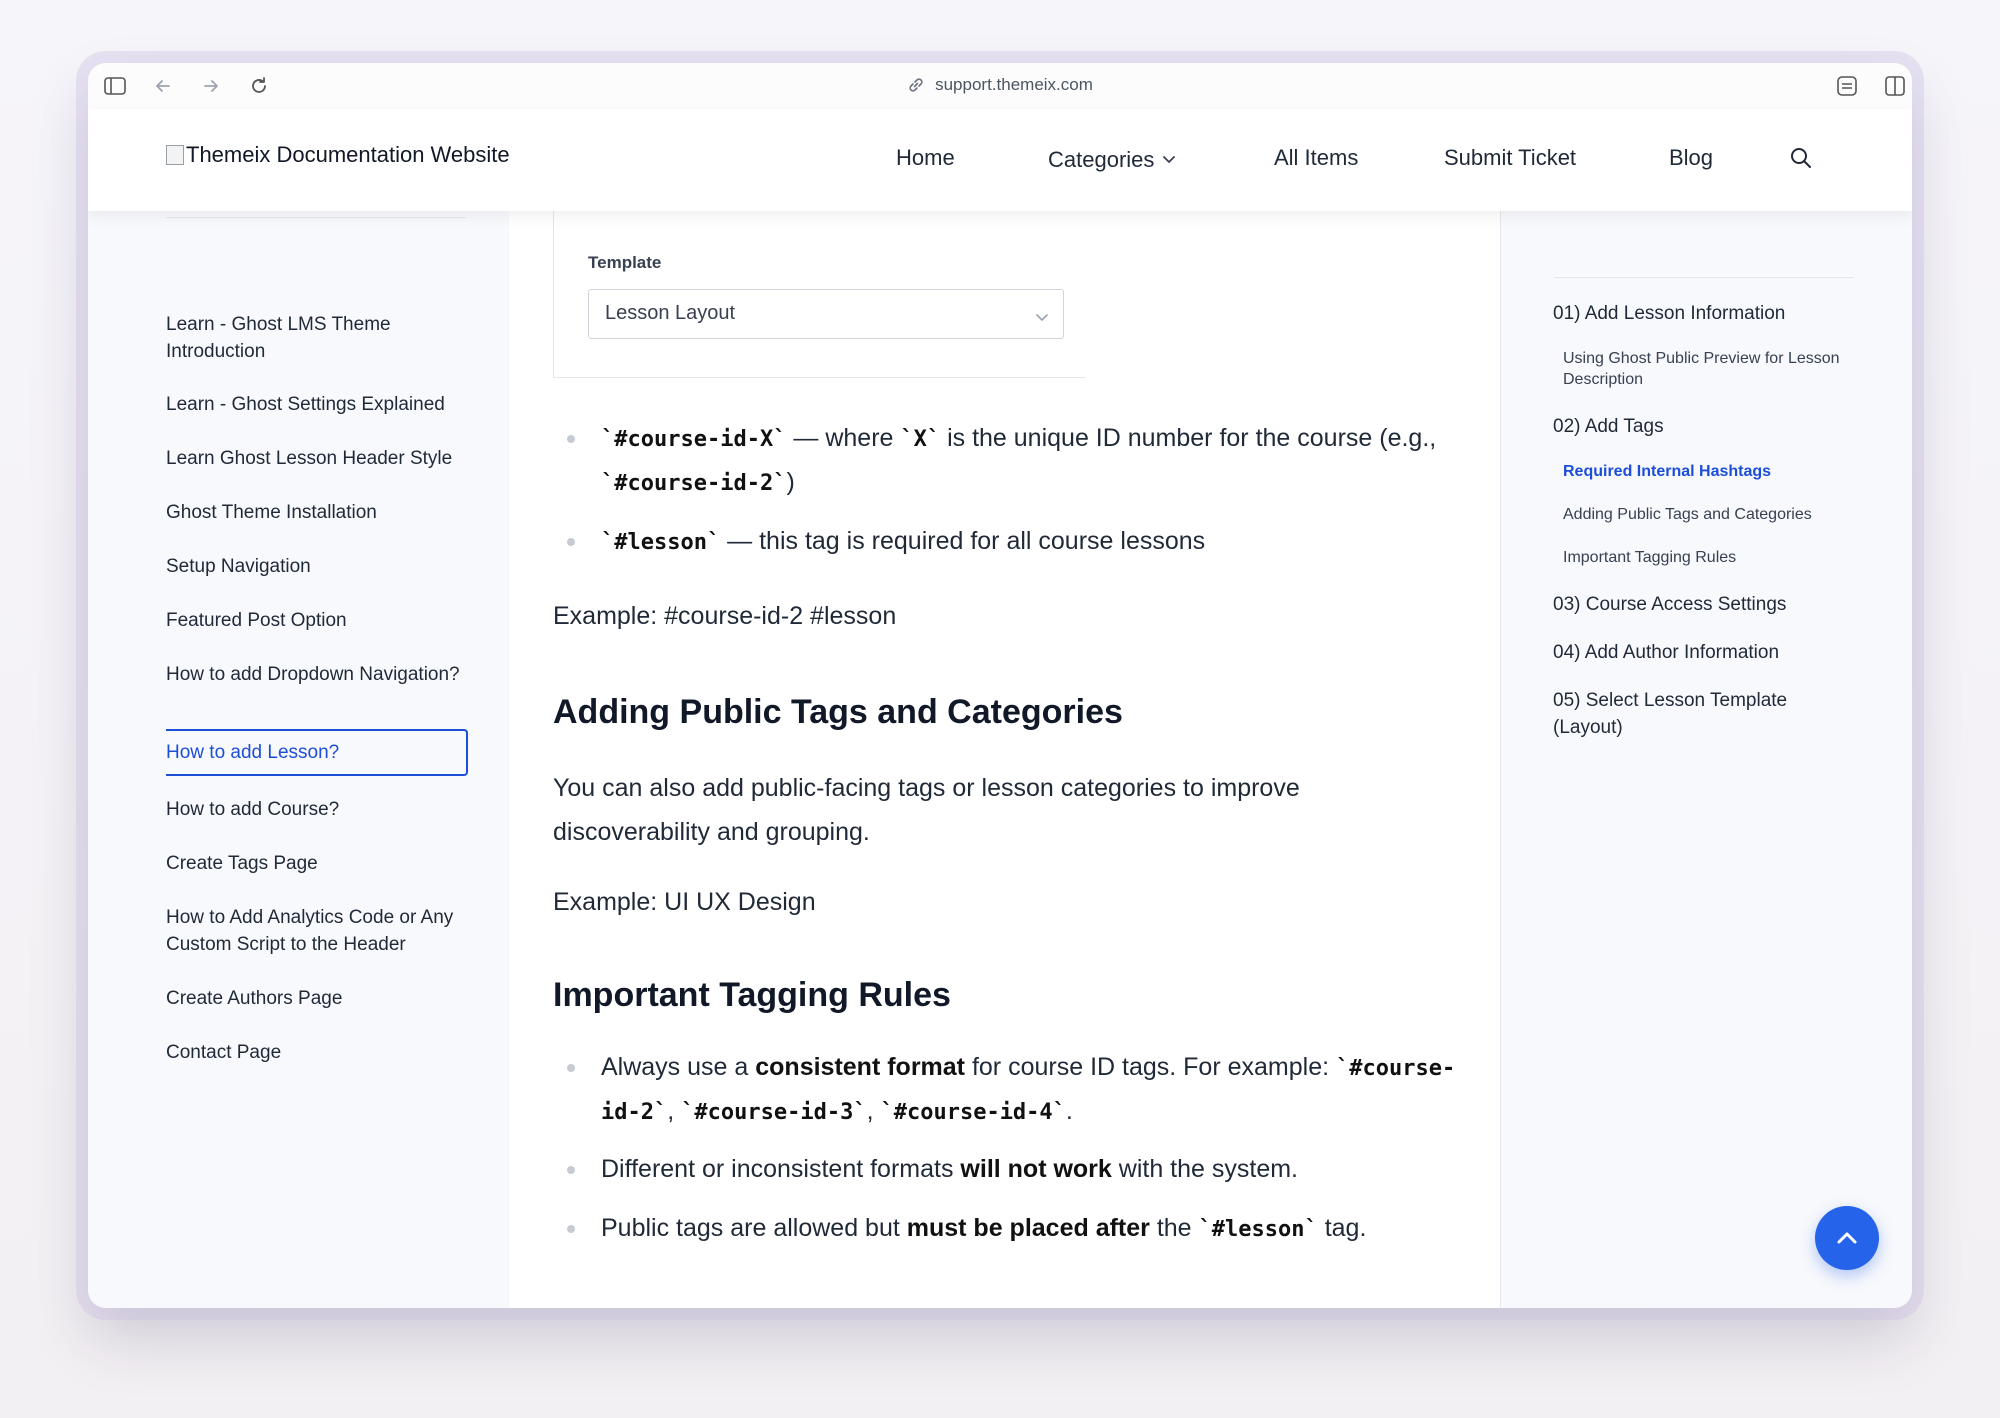  What do you see at coordinates (1342, 1228) in the screenshot?
I see `text: tag.` at bounding box center [1342, 1228].